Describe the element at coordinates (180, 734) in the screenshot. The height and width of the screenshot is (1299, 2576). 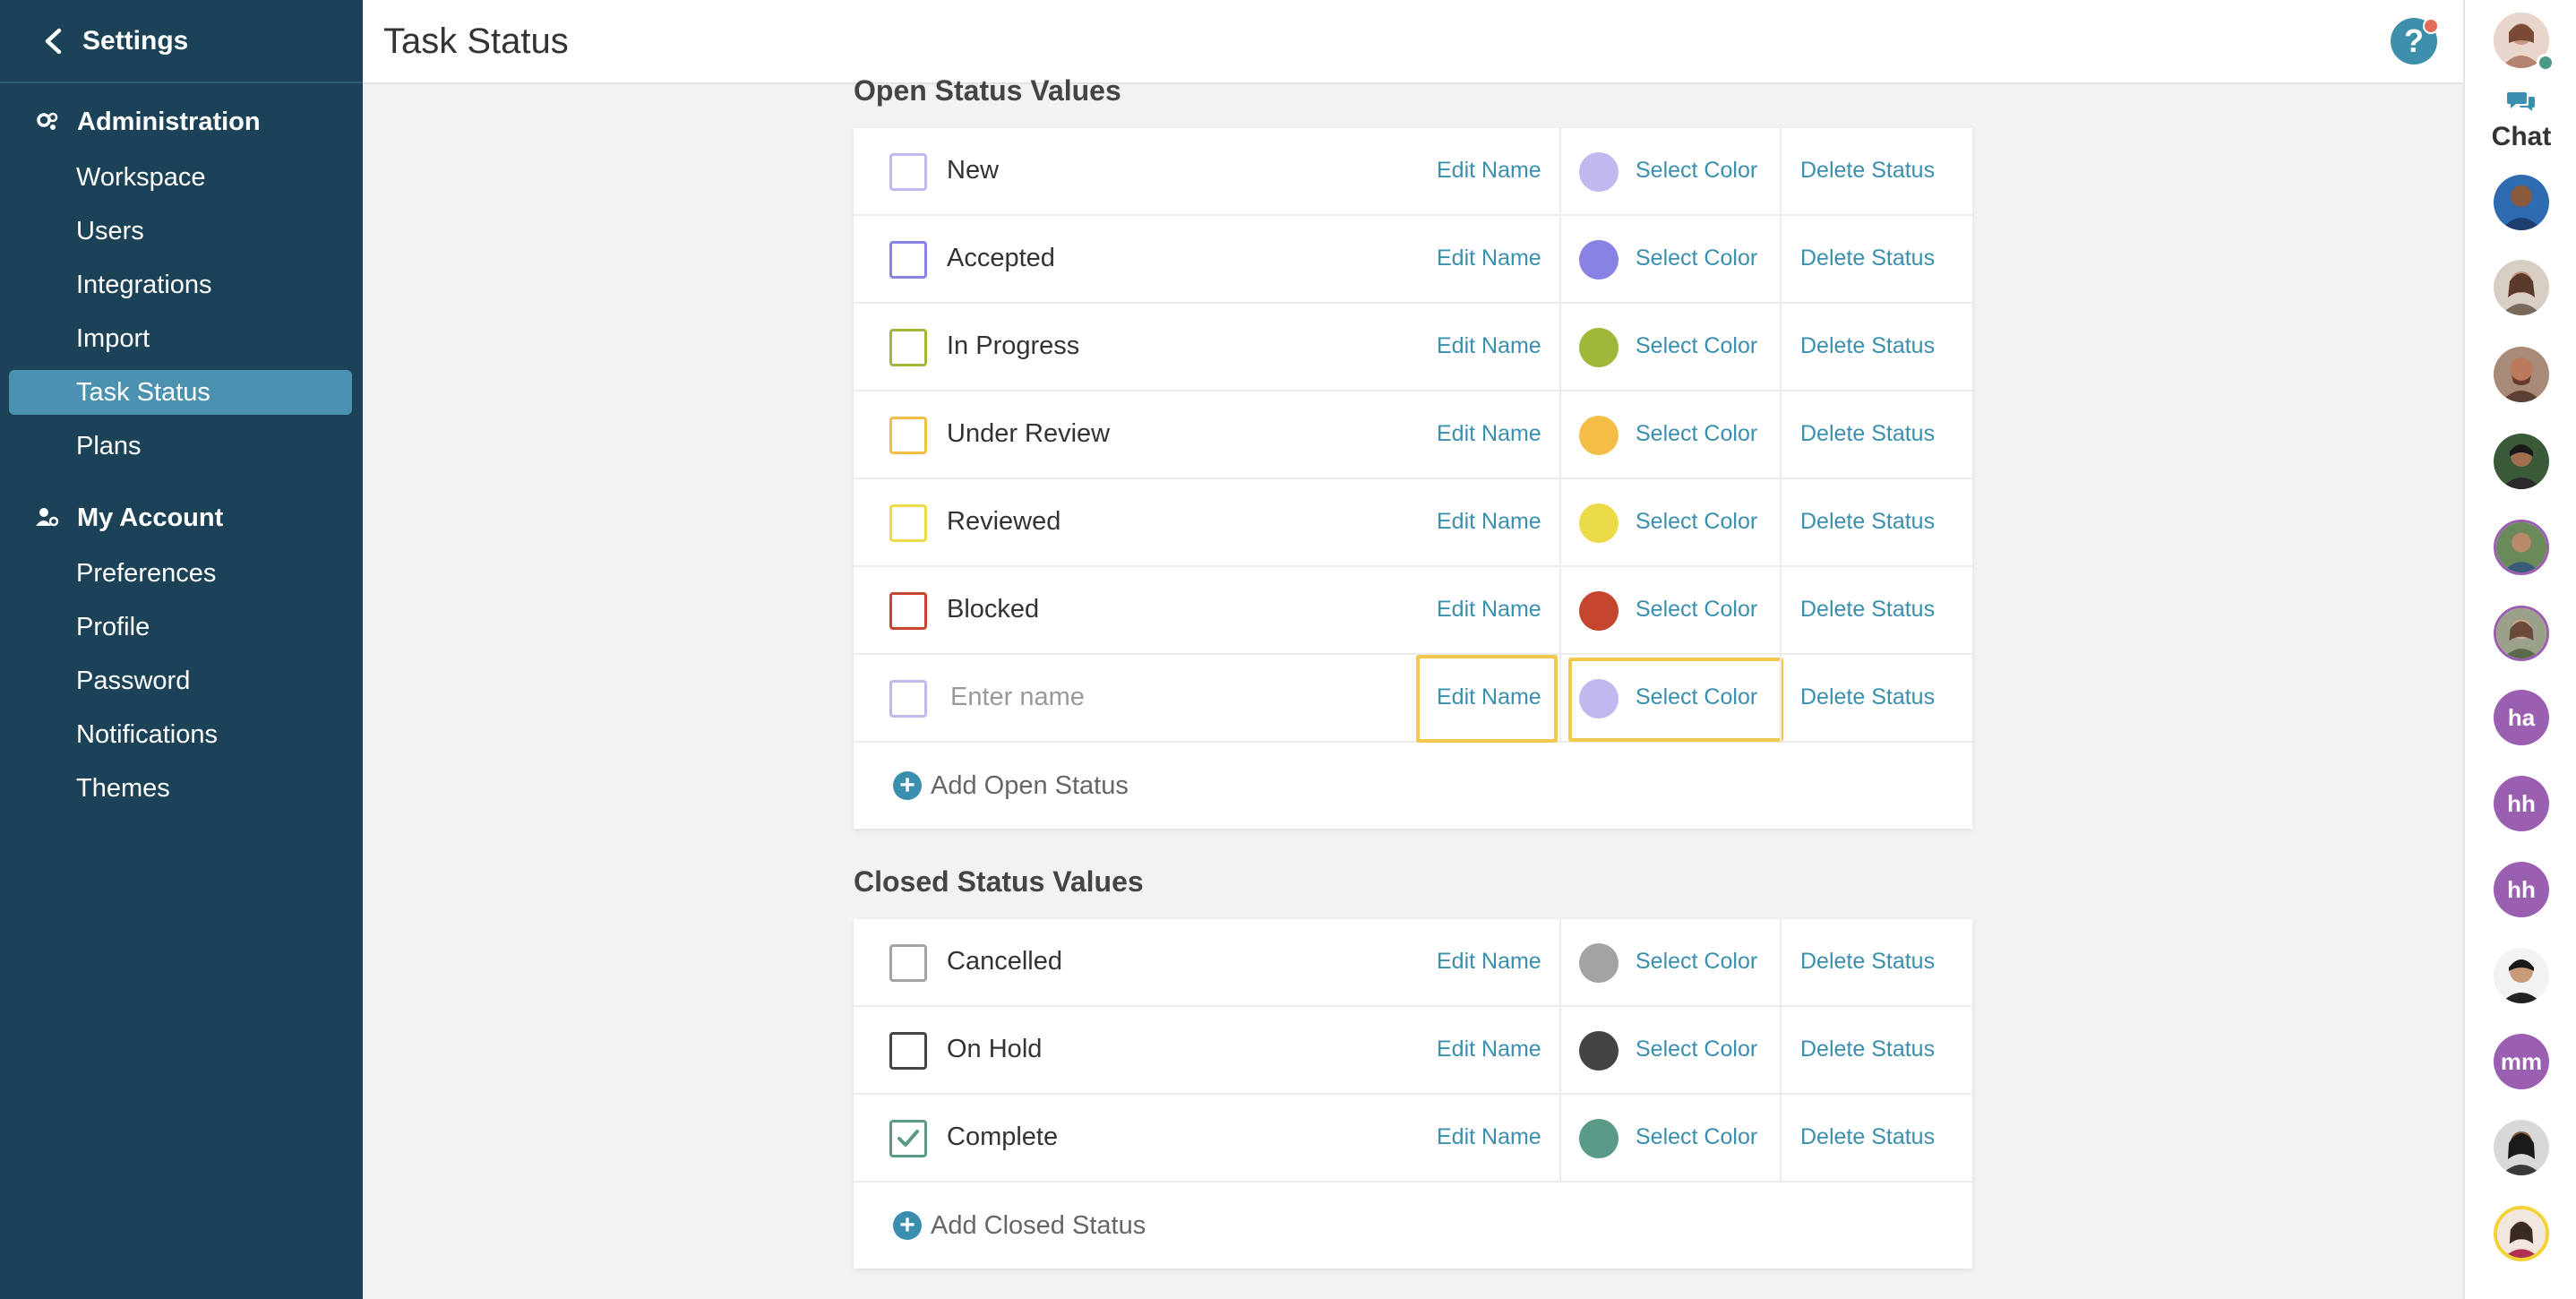
I see `sidebar-item-notifications: Notifications` at that location.